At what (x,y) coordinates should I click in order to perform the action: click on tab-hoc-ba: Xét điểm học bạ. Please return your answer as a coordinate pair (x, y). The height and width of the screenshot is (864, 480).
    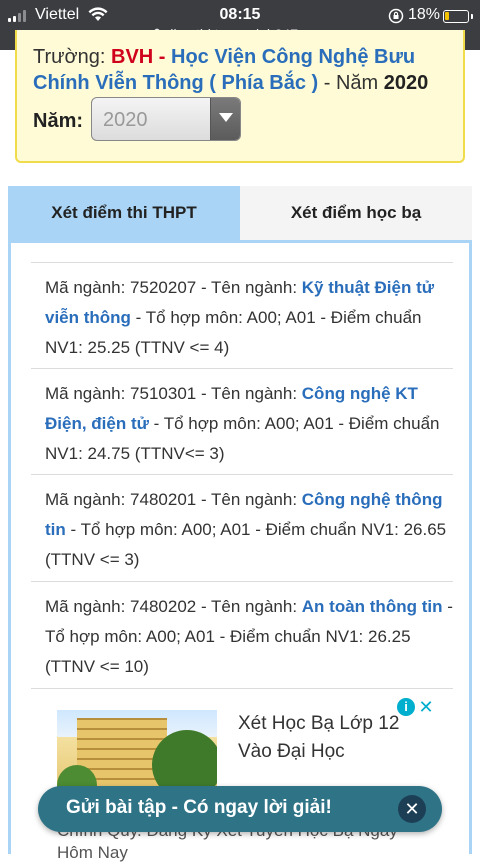
    Looking at the image, I should click on (356, 213).